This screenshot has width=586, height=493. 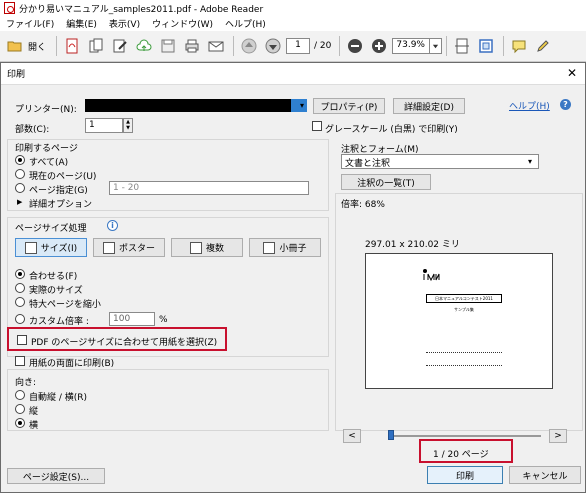 What do you see at coordinates (245, 23) in the screenshot?
I see `menu-help: ヘルプ(H)` at bounding box center [245, 23].